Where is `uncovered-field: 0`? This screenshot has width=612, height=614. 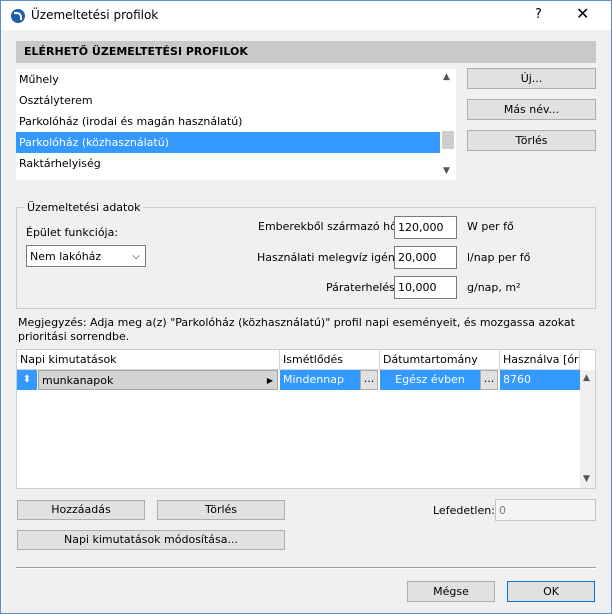 uncovered-field: 0 is located at coordinates (545, 510).